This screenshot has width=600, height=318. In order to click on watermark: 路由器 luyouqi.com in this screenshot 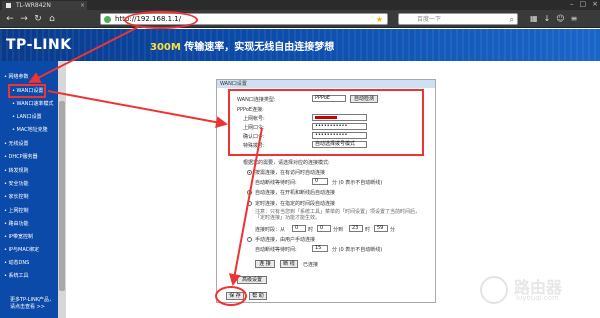, I will do `click(535, 289)`.